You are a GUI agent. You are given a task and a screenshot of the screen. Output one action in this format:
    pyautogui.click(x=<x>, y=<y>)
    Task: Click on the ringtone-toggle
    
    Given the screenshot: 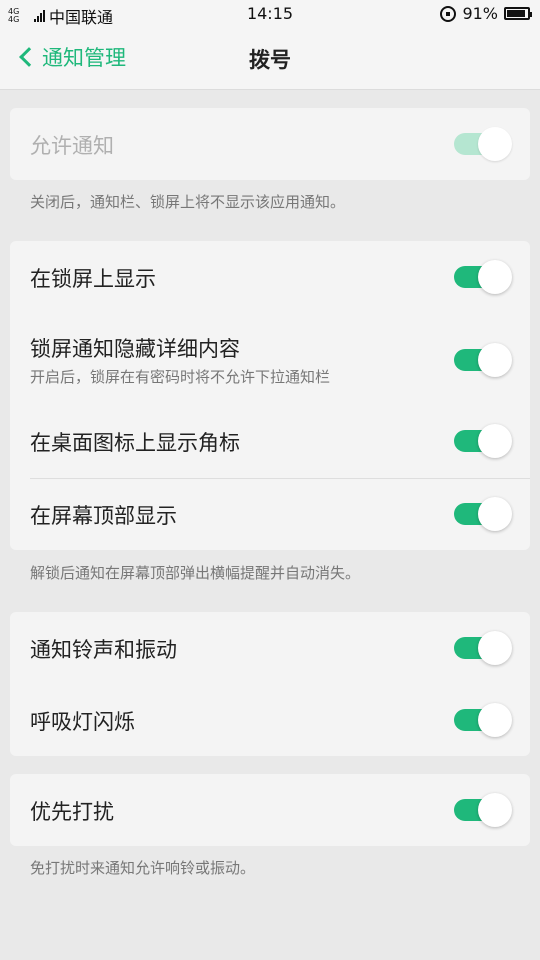 What is the action you would take?
    pyautogui.click(x=483, y=648)
    